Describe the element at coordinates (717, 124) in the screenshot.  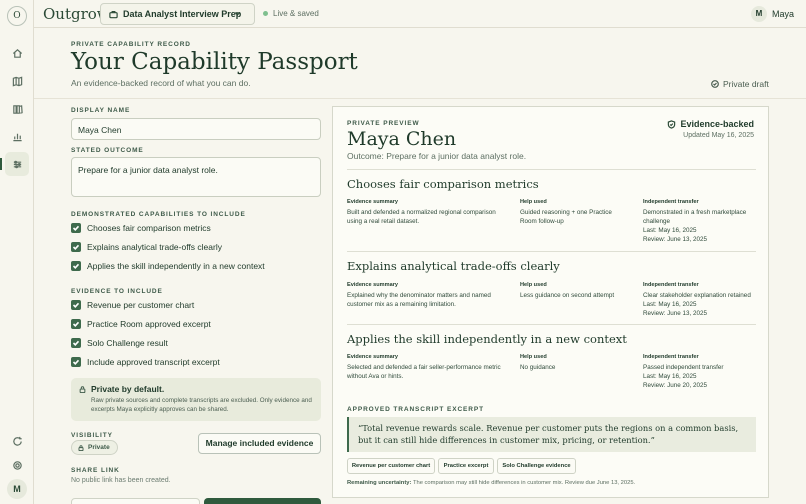
I see `badge-label: Evidence-backed` at that location.